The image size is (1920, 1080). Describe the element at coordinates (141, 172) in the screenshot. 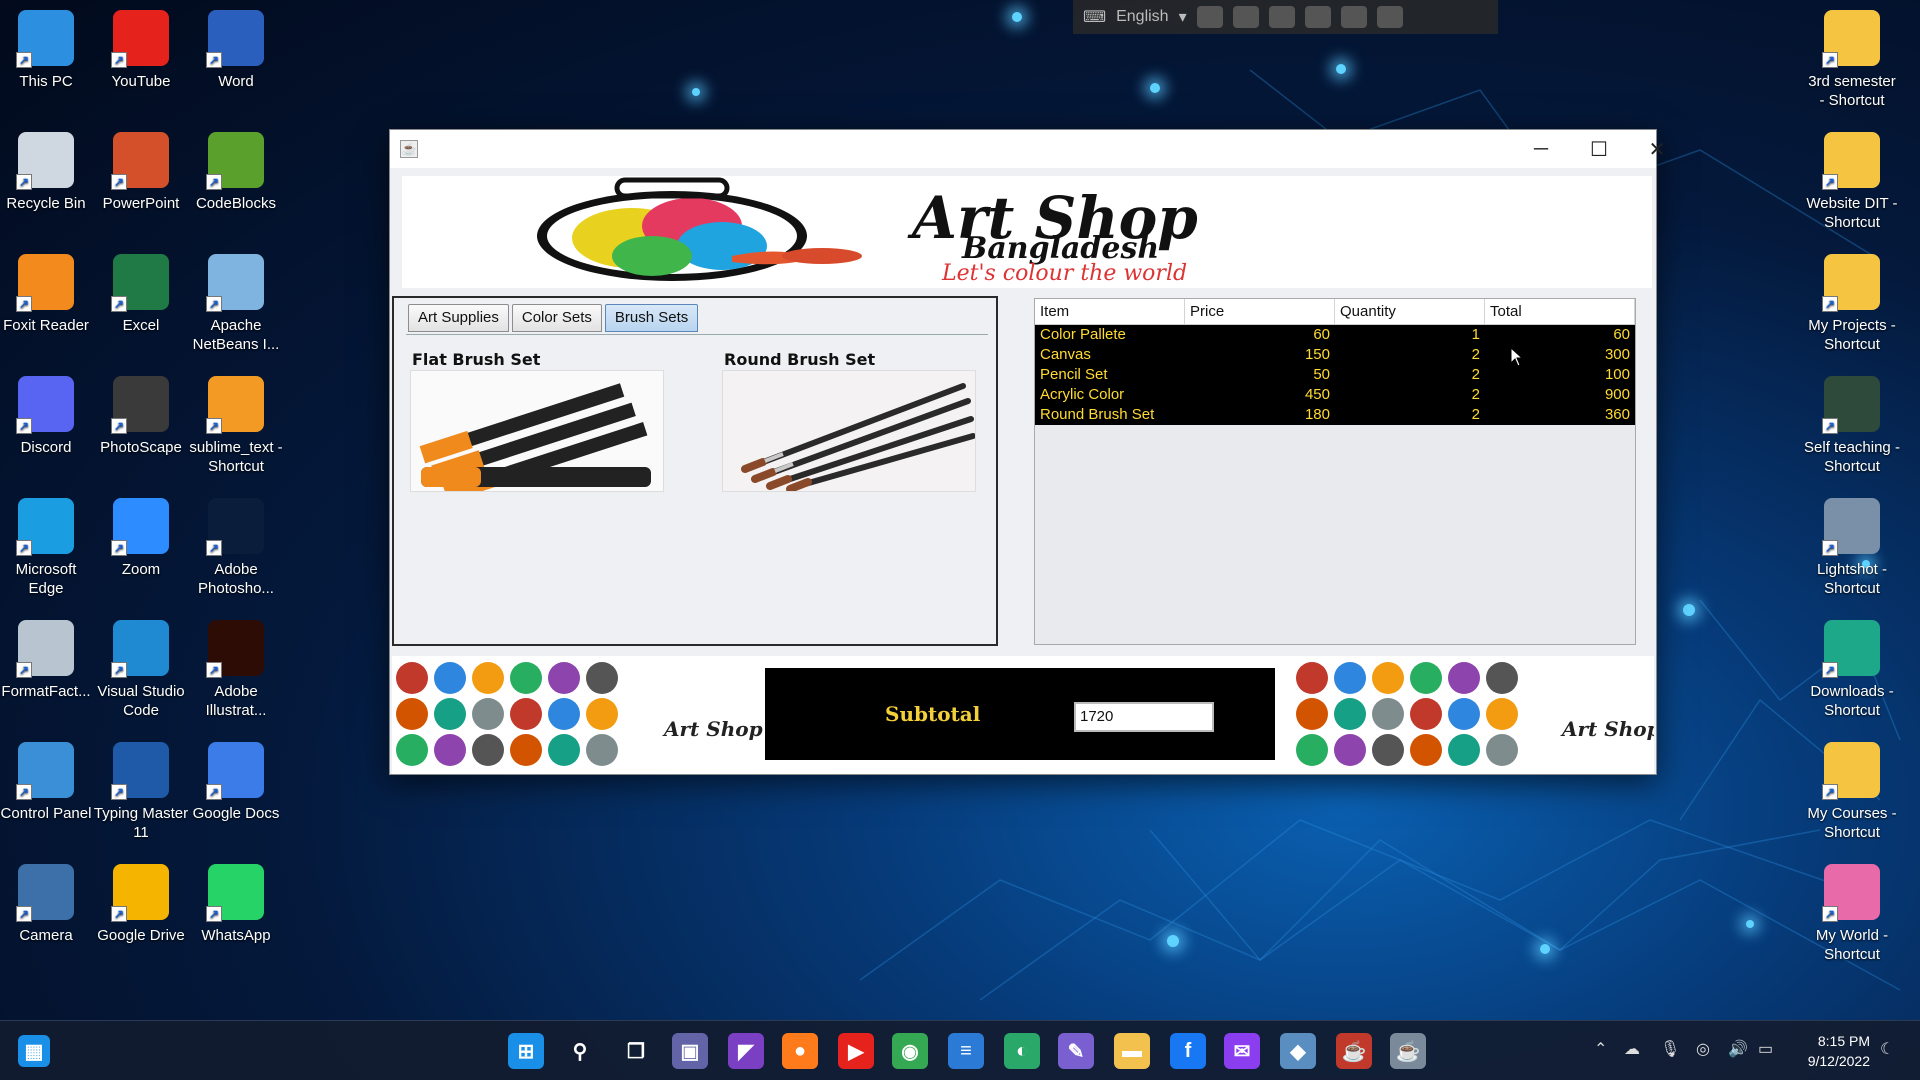

I see `desktop-shortcut: ↗ PowerPoint` at that location.